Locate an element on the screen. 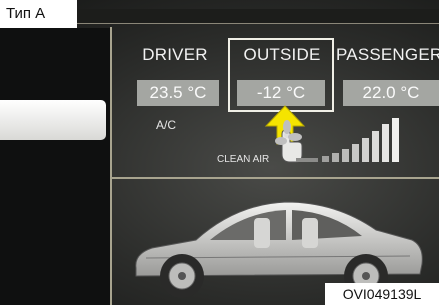 This screenshot has height=305, width=439. driver-title: DRIVER is located at coordinates (175, 54).